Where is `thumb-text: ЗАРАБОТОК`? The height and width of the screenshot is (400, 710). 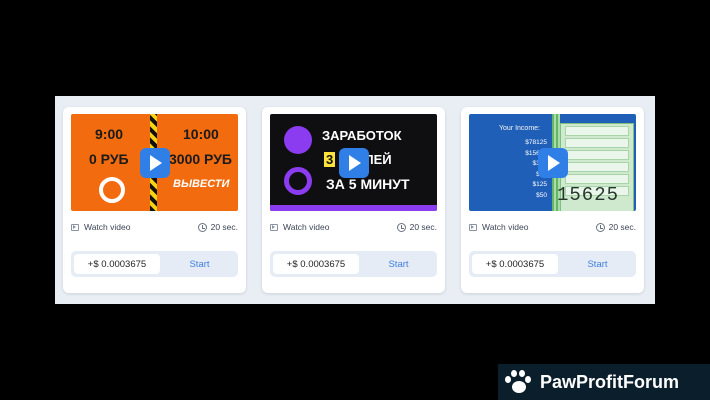 thumb-text: ЗАРАБОТОК is located at coordinates (362, 135).